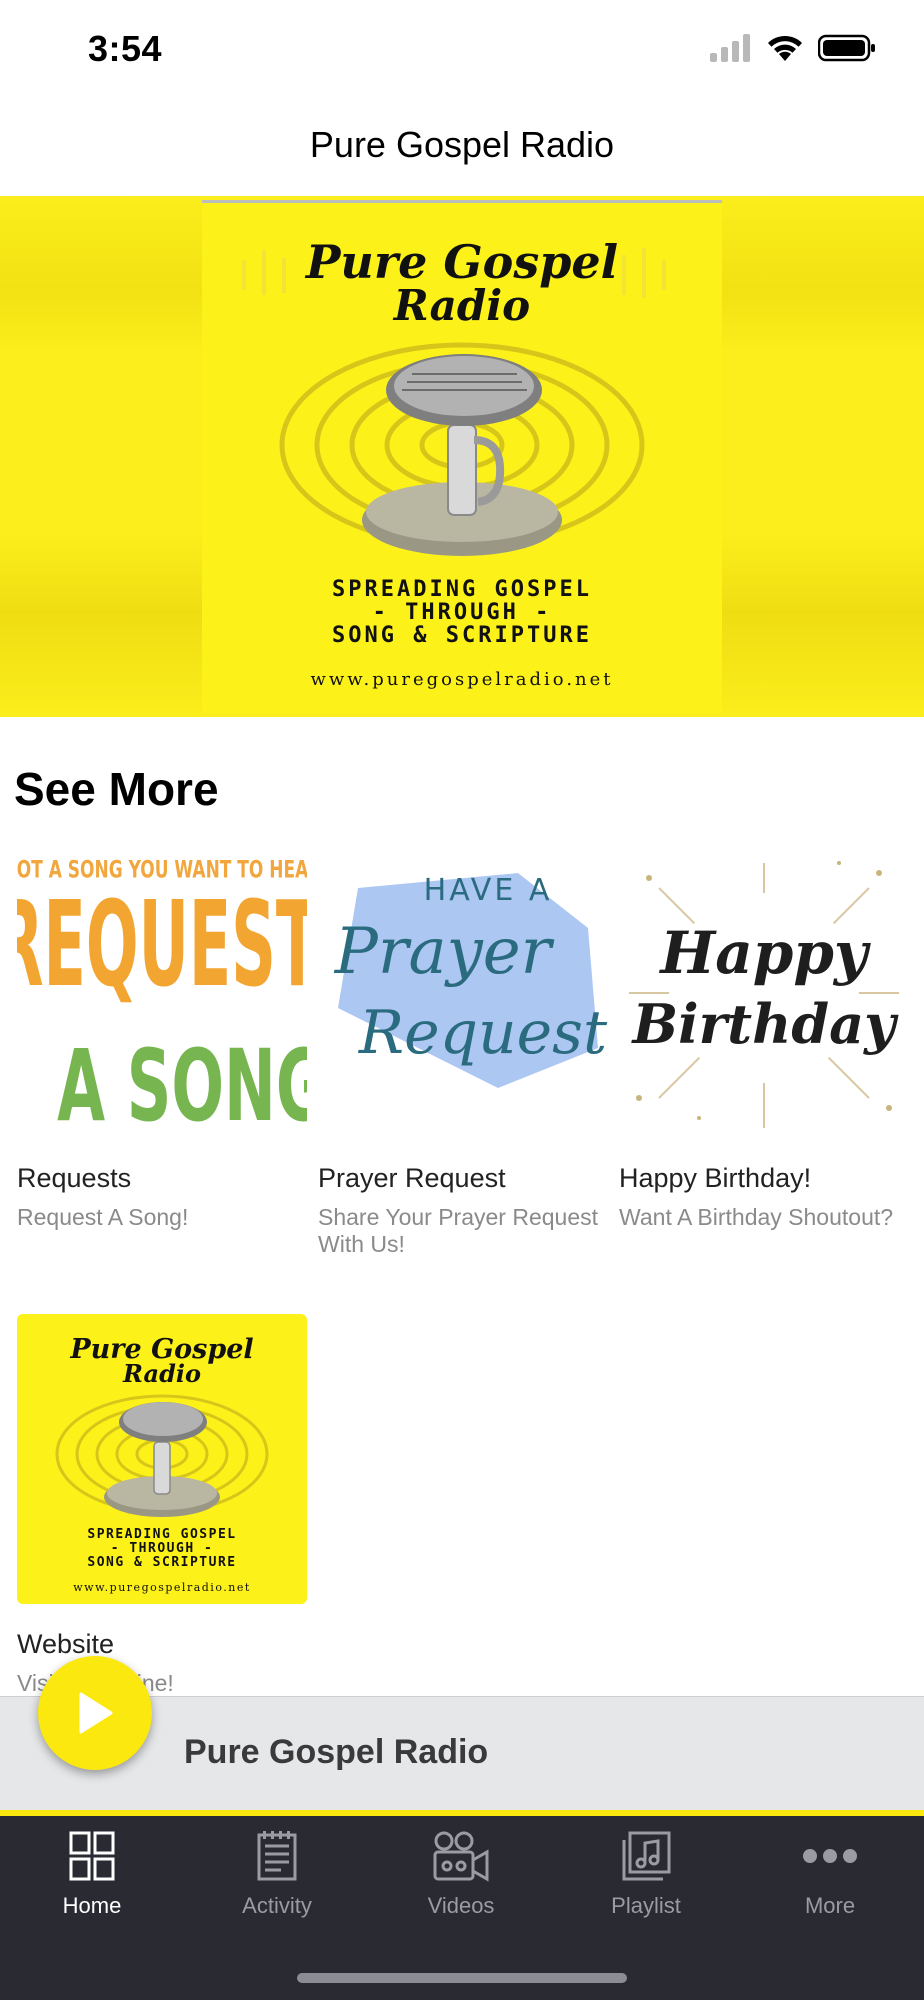 This screenshot has height=2000, width=924. Describe the element at coordinates (461, 1905) in the screenshot. I see `tab-label-videos: Videos` at that location.